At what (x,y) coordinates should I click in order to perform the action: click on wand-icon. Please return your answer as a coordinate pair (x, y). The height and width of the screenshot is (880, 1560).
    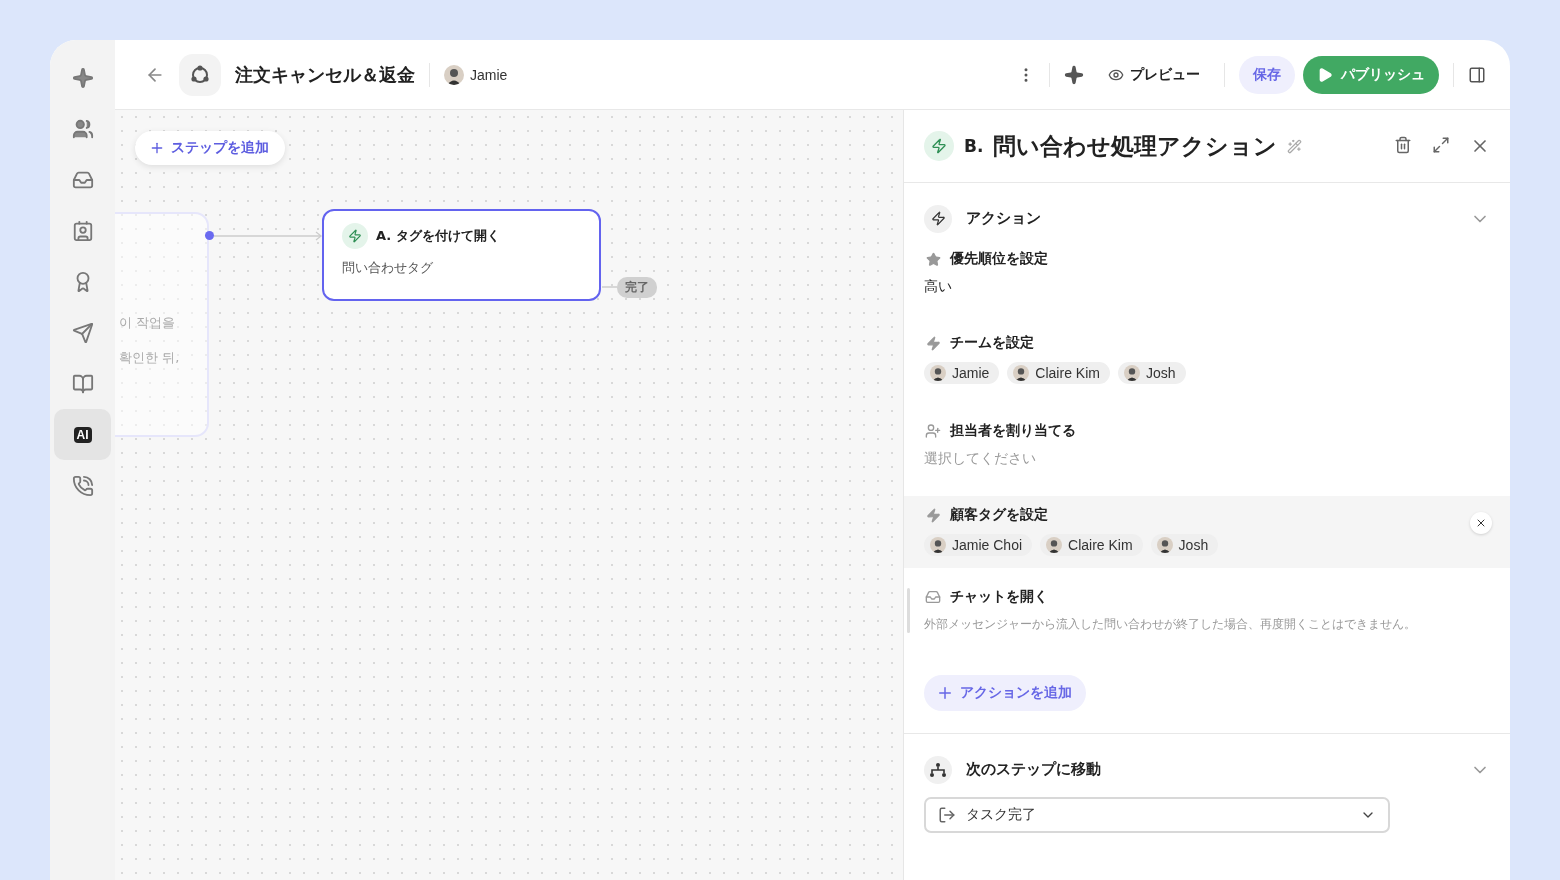
    Looking at the image, I should click on (1295, 146).